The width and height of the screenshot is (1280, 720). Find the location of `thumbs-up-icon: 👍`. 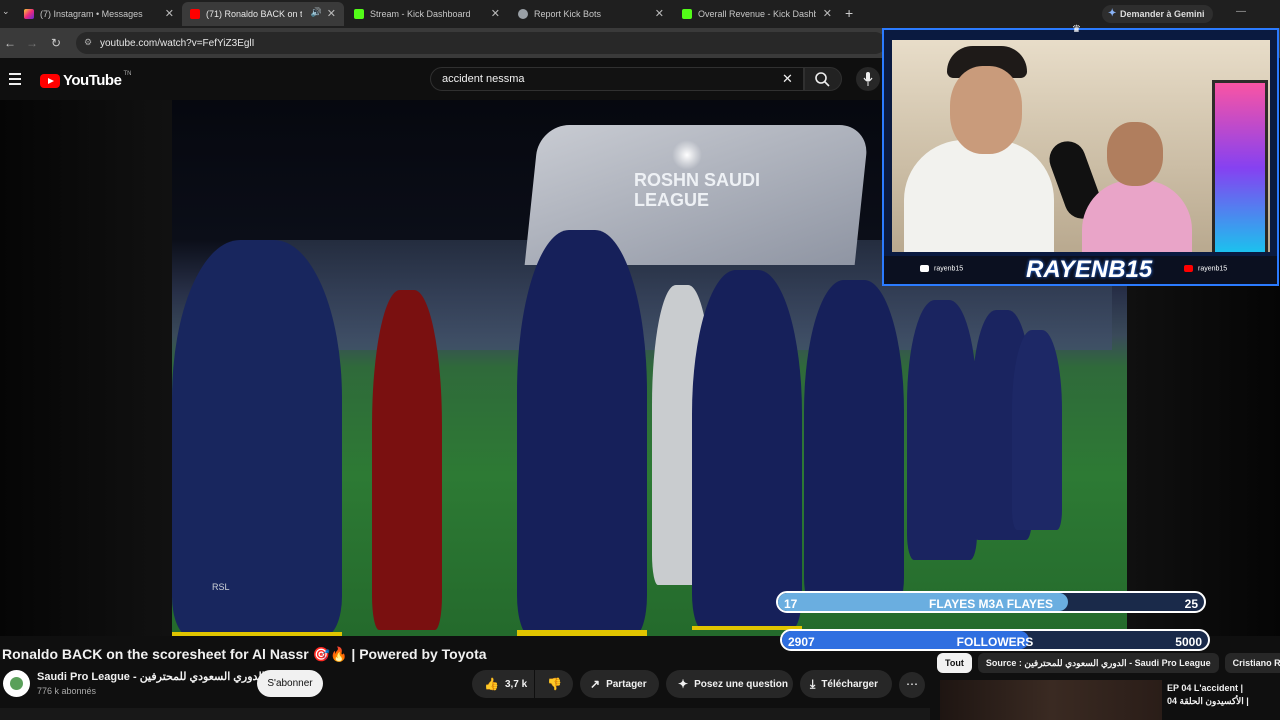

thumbs-up-icon: 👍 is located at coordinates (491, 684).